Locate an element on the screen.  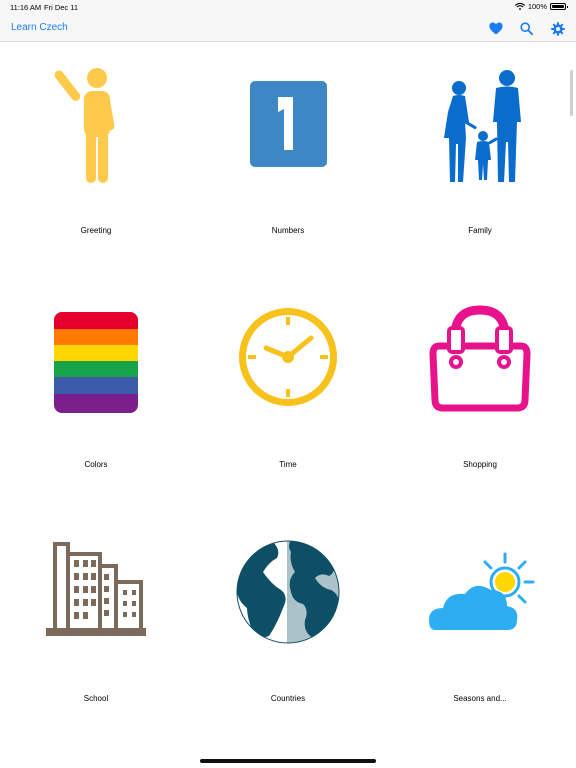
search-icon is located at coordinates (526, 28).